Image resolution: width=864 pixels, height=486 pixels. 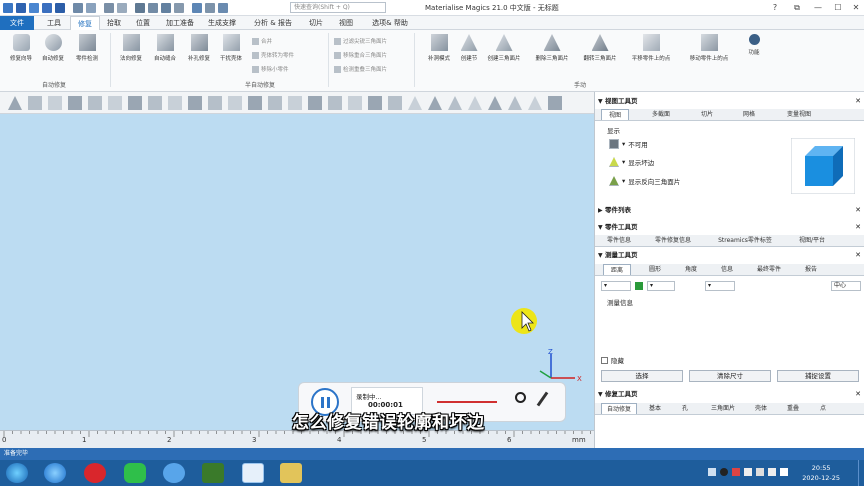 What do you see at coordinates (17, 473) in the screenshot?
I see `start-button` at bounding box center [17, 473].